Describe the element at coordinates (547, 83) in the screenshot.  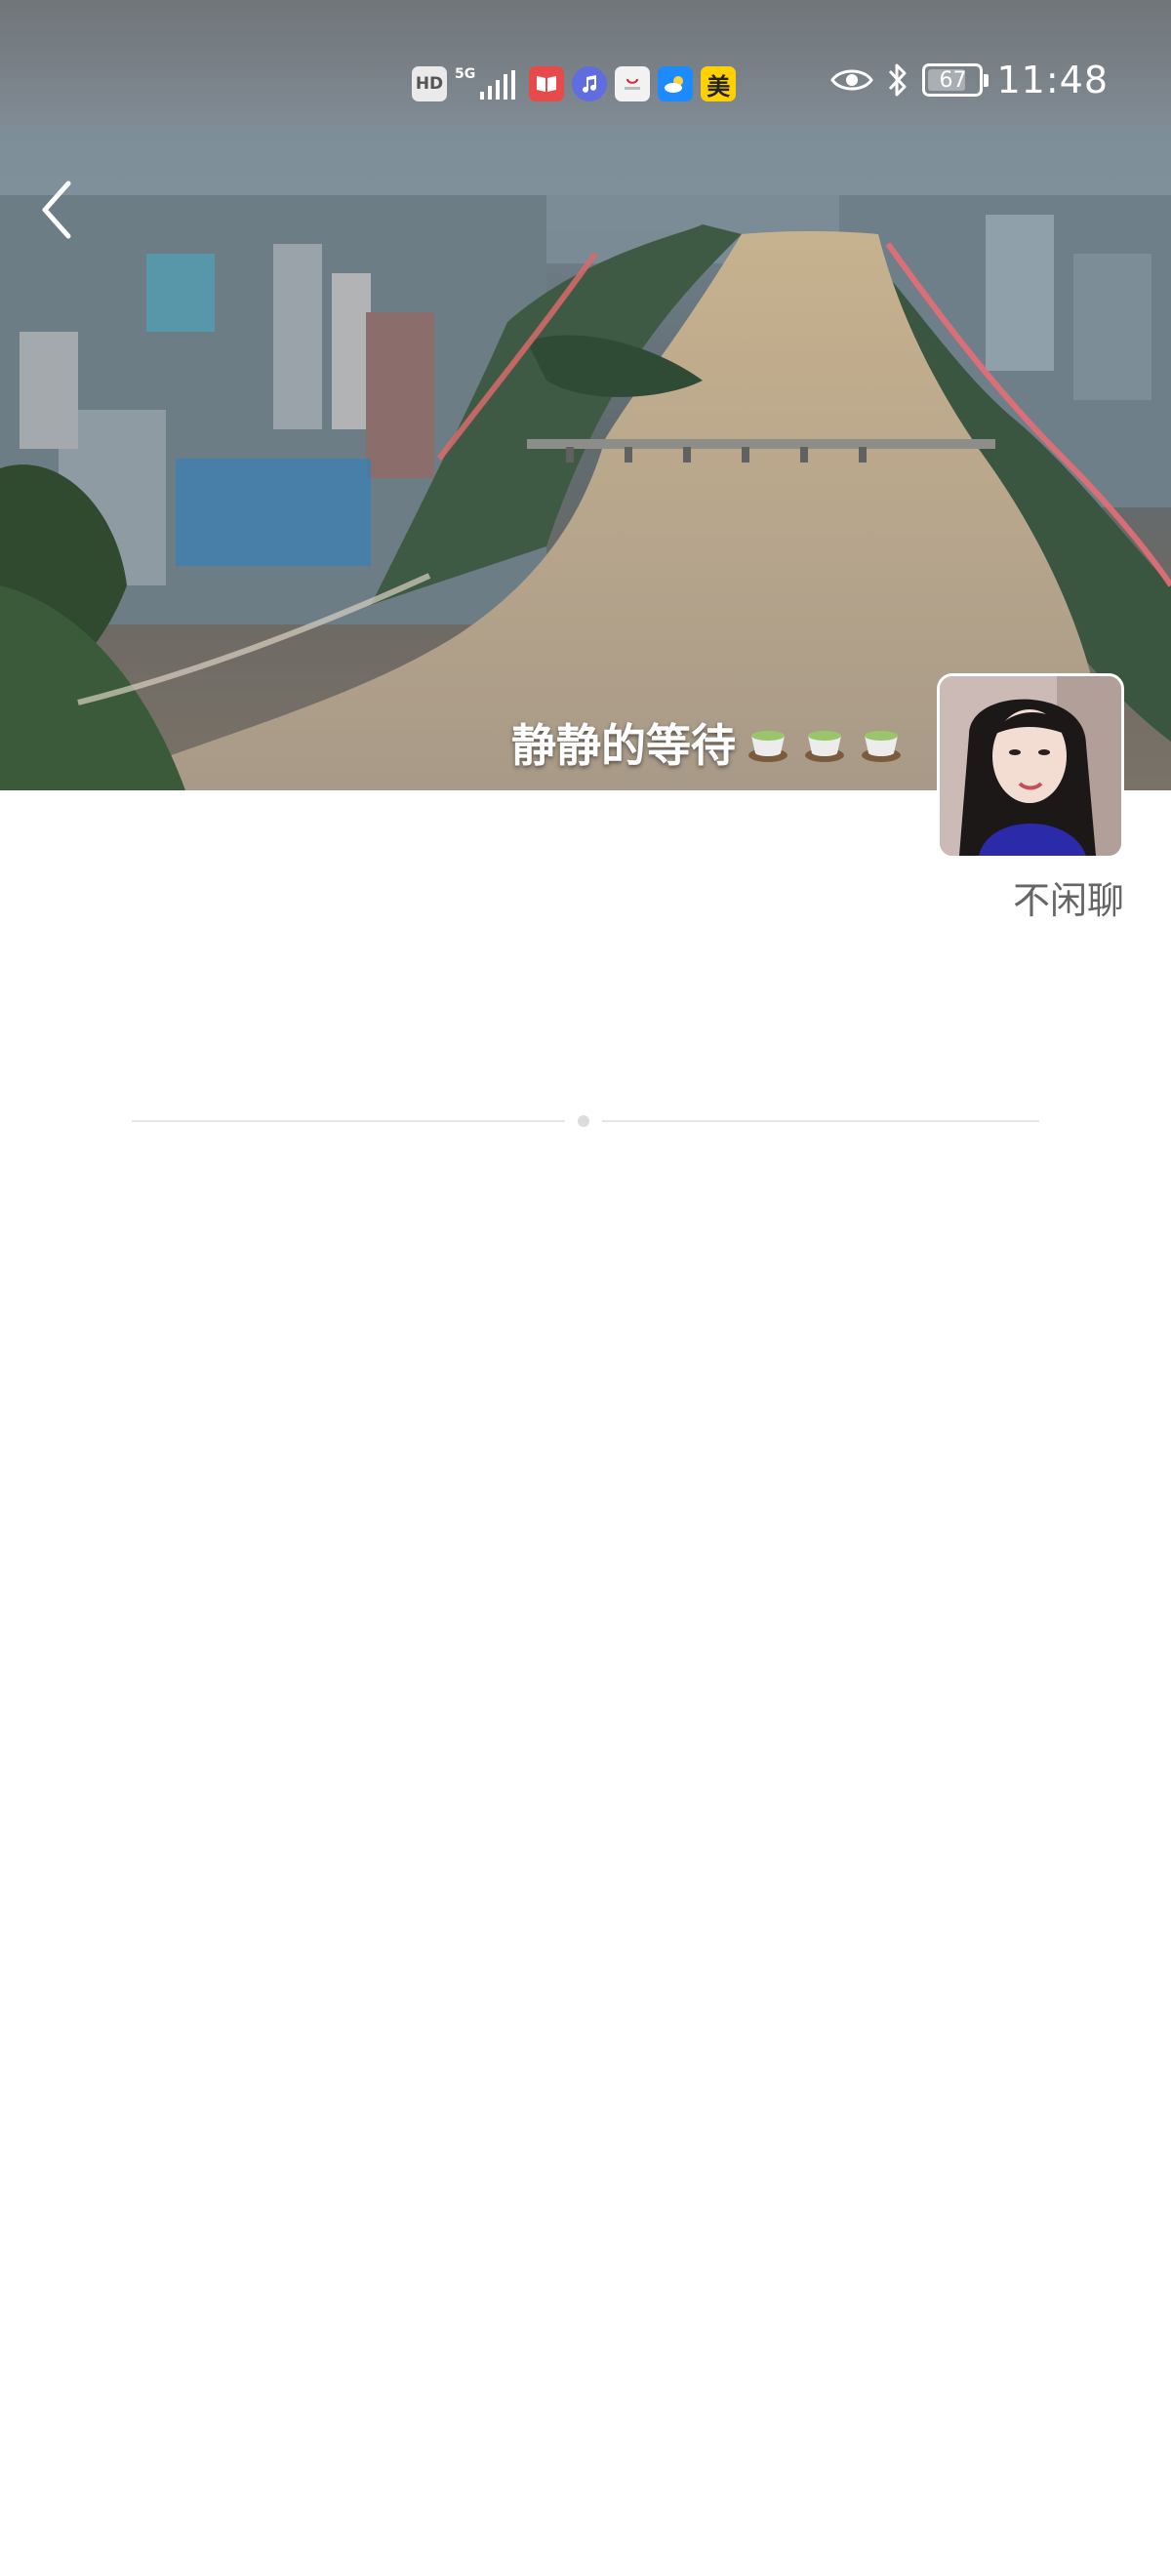
I see `book-app-icon` at that location.